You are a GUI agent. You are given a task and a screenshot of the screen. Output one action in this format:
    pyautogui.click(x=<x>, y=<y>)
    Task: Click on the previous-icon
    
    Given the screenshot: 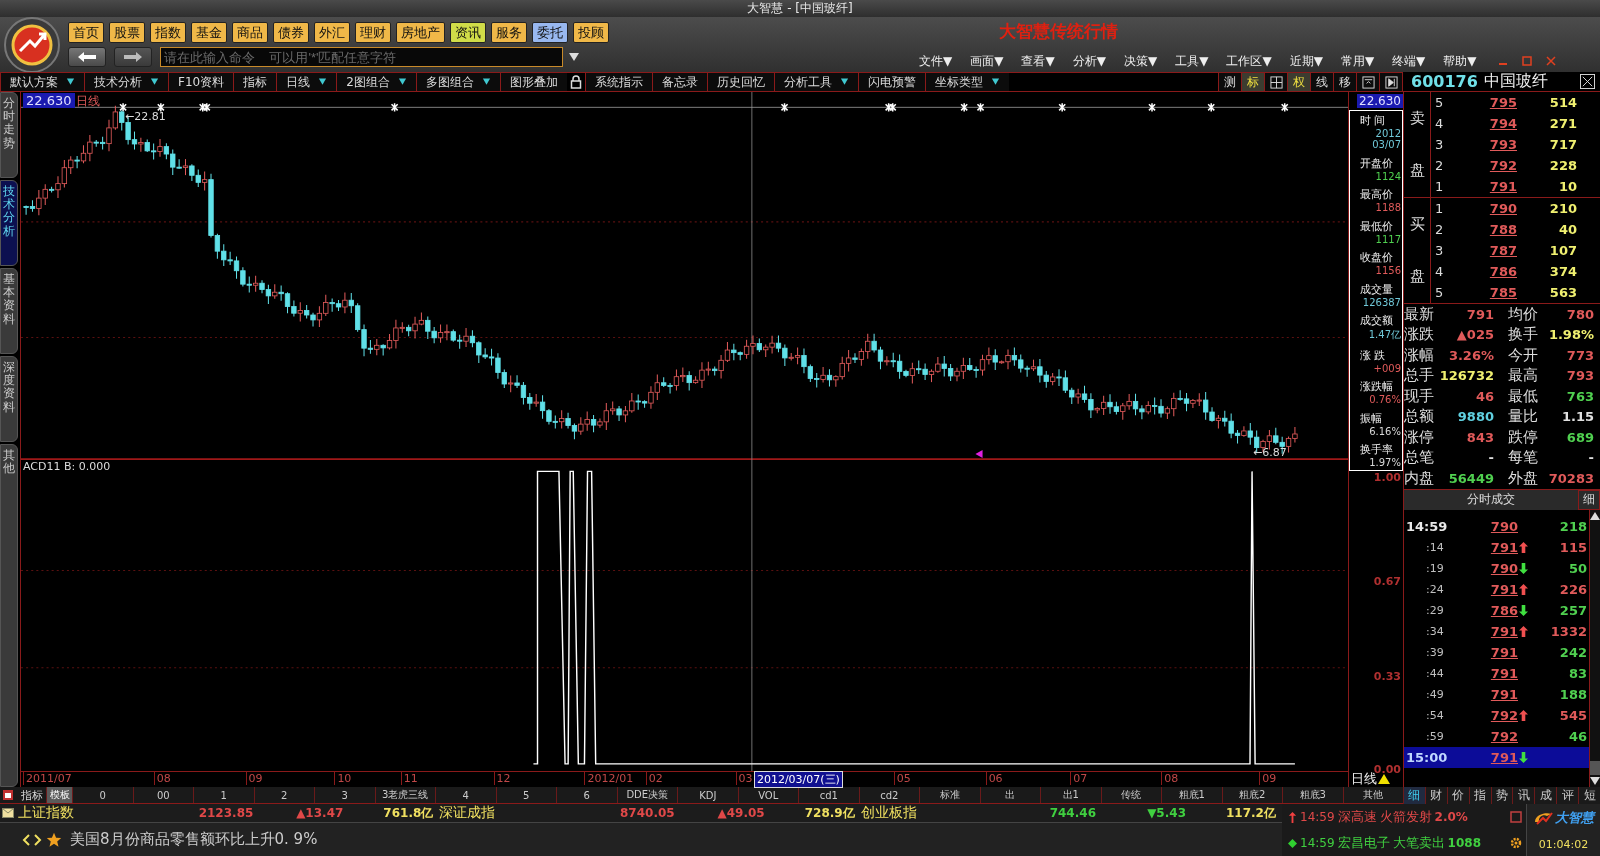 What is the action you would take?
    pyautogui.click(x=26, y=839)
    